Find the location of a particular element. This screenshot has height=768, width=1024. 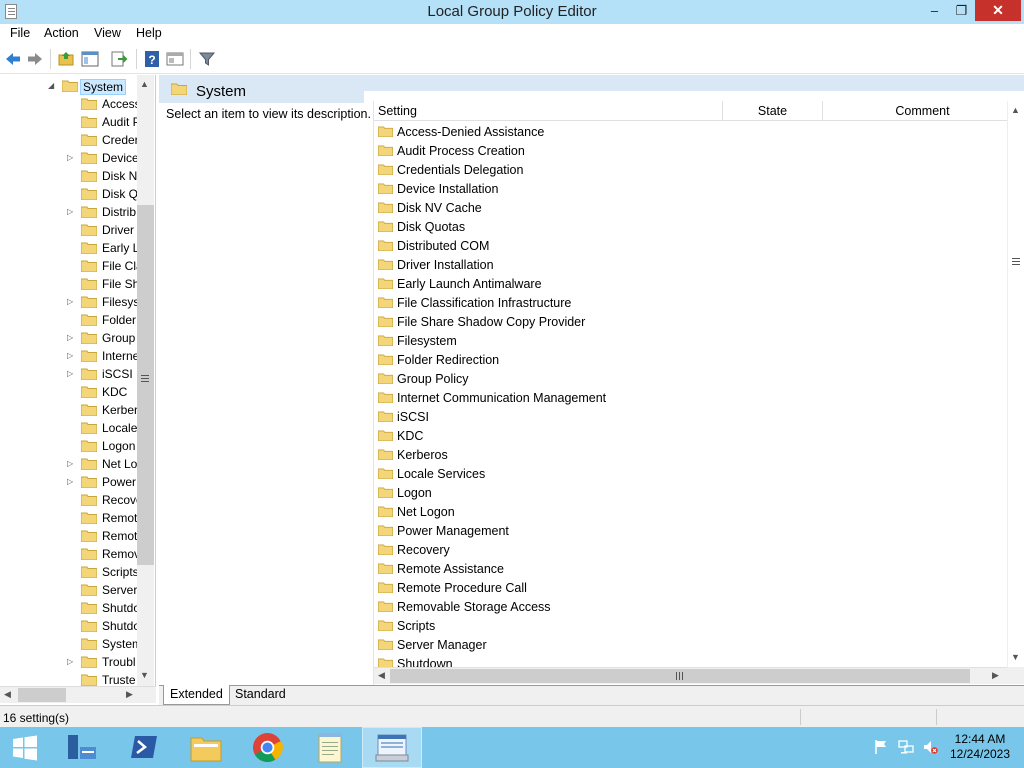

group-policy-editor-icon is located at coordinates (392, 747).